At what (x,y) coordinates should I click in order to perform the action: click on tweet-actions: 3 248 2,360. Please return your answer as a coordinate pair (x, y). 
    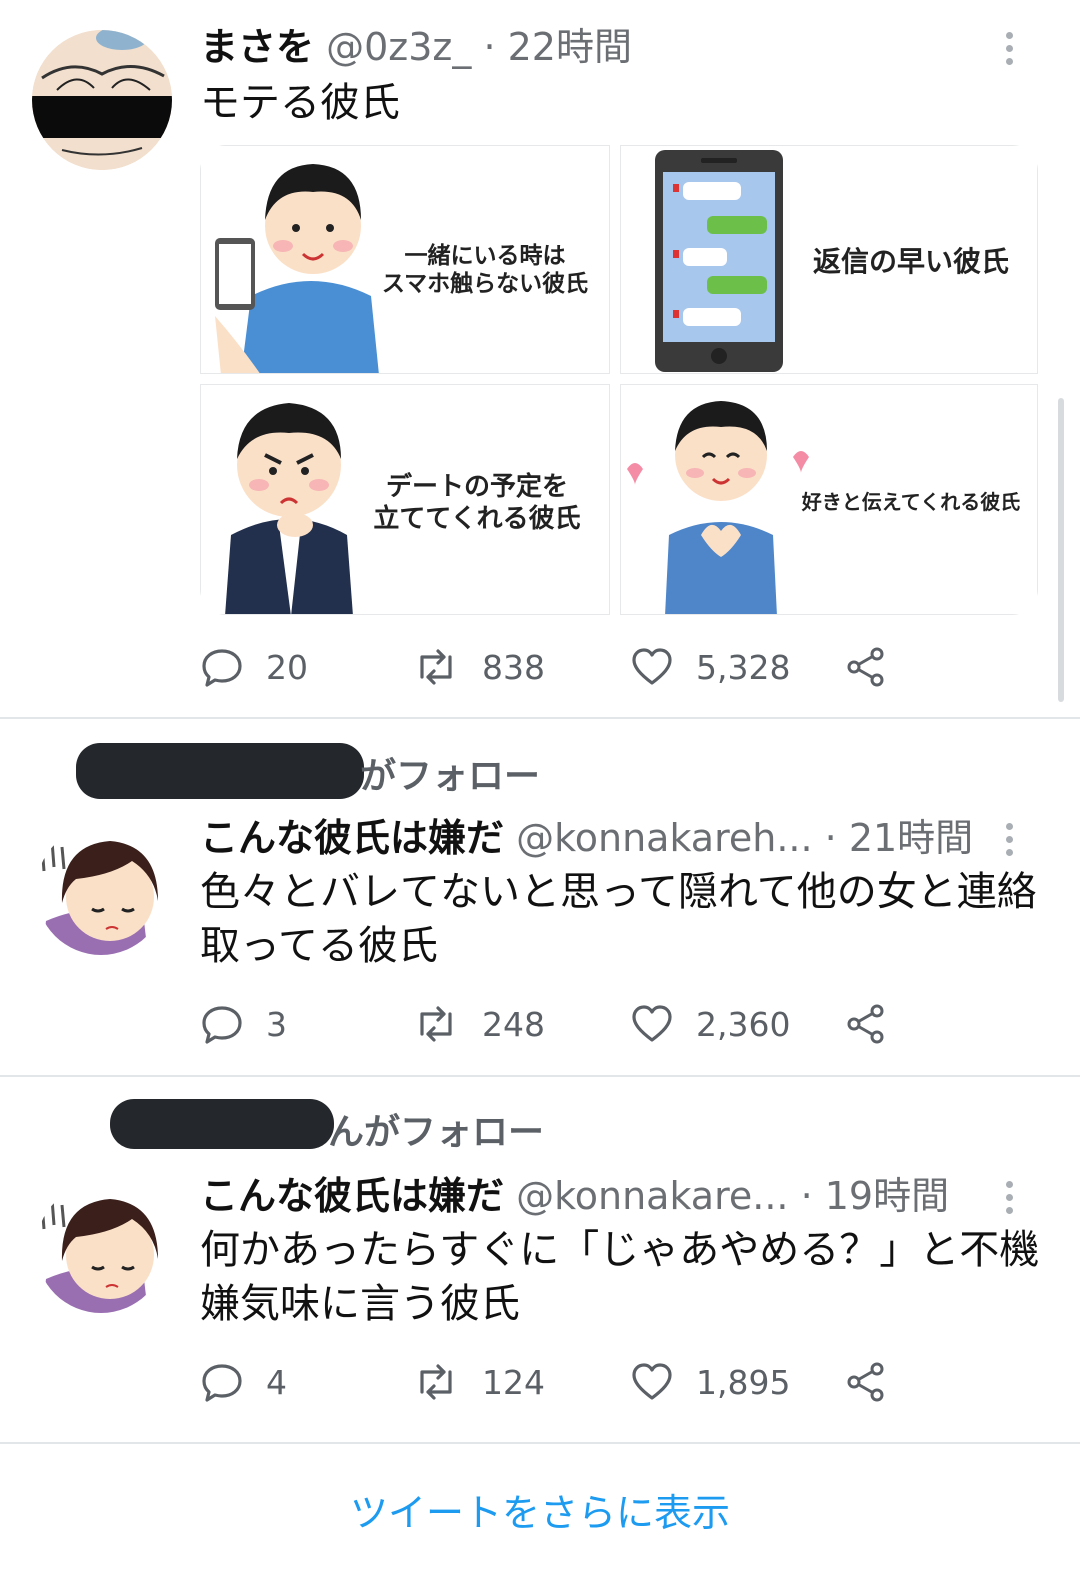
    Looking at the image, I should click on (560, 1024).